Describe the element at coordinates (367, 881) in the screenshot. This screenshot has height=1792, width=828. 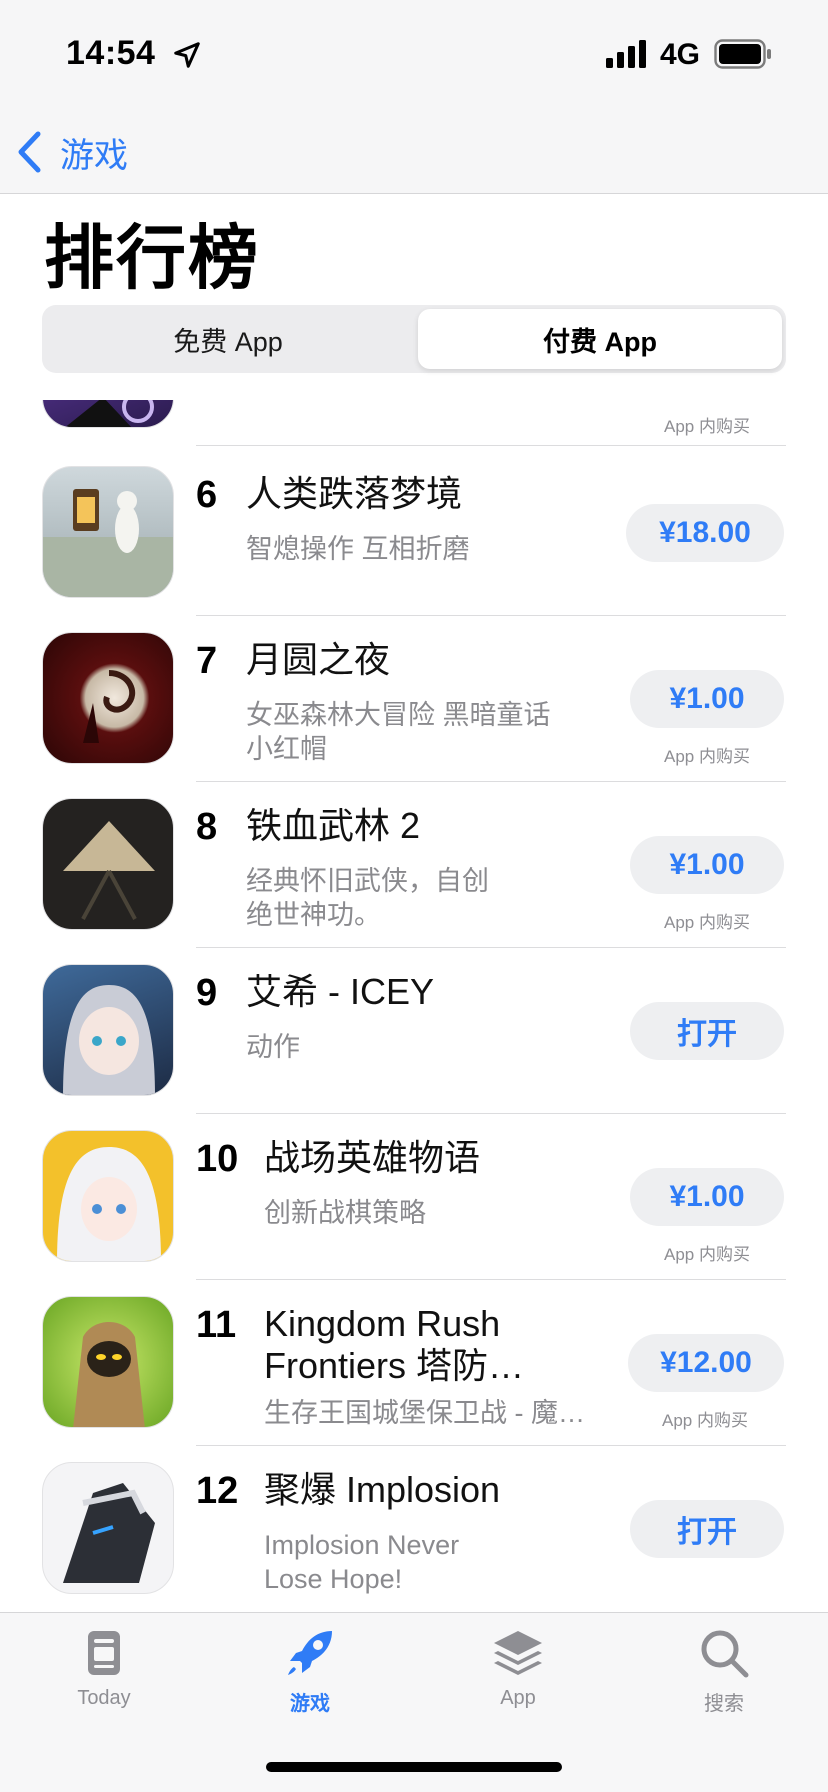
I see `app-subtitle: 经典怀旧武侠，自创` at that location.